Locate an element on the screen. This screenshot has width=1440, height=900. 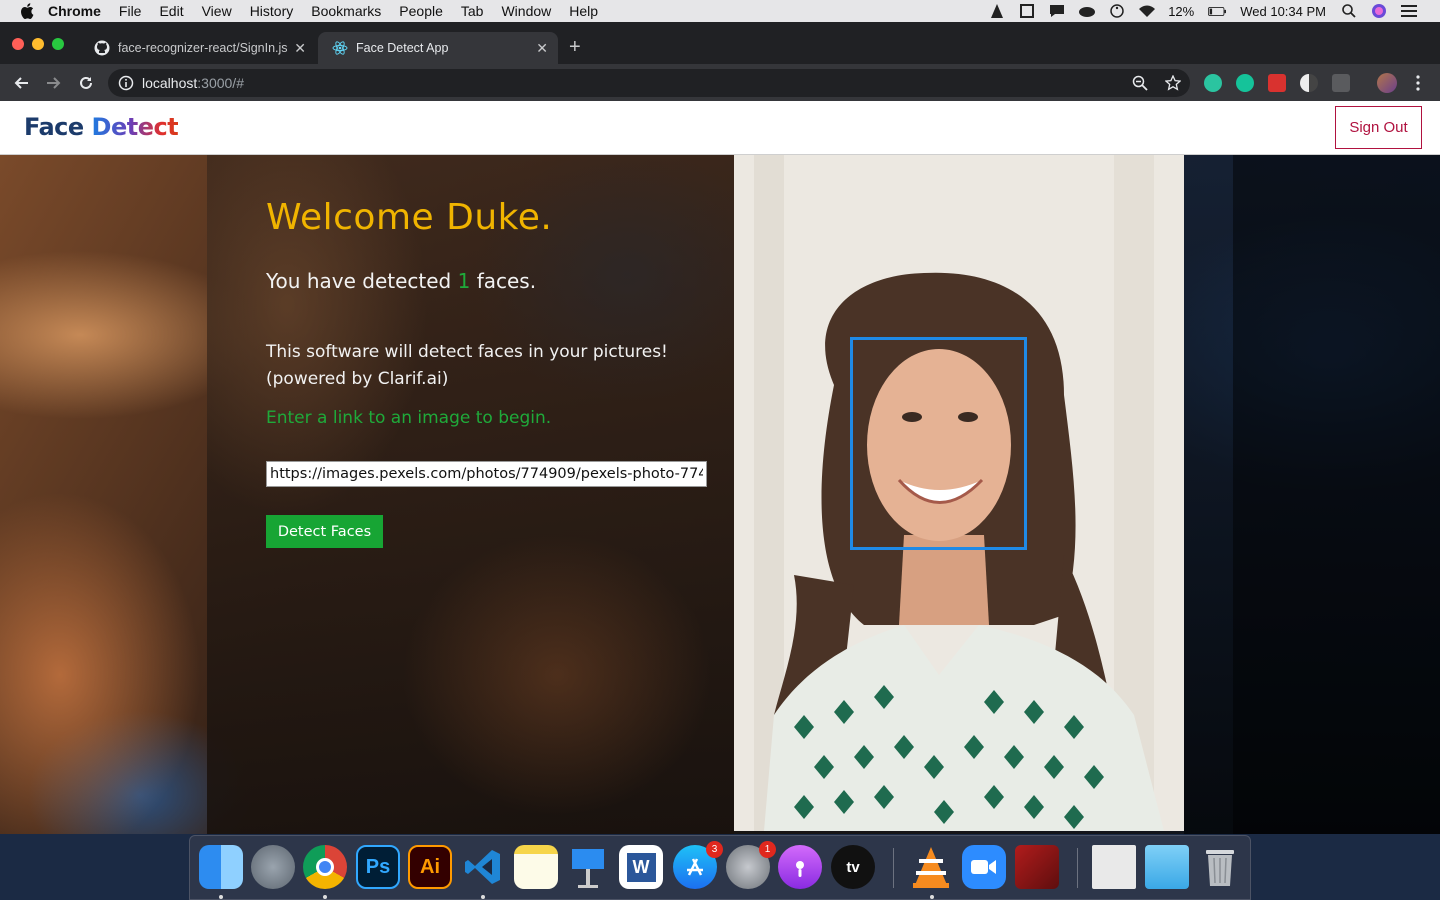
apple-logo-icon is located at coordinates (27, 11).